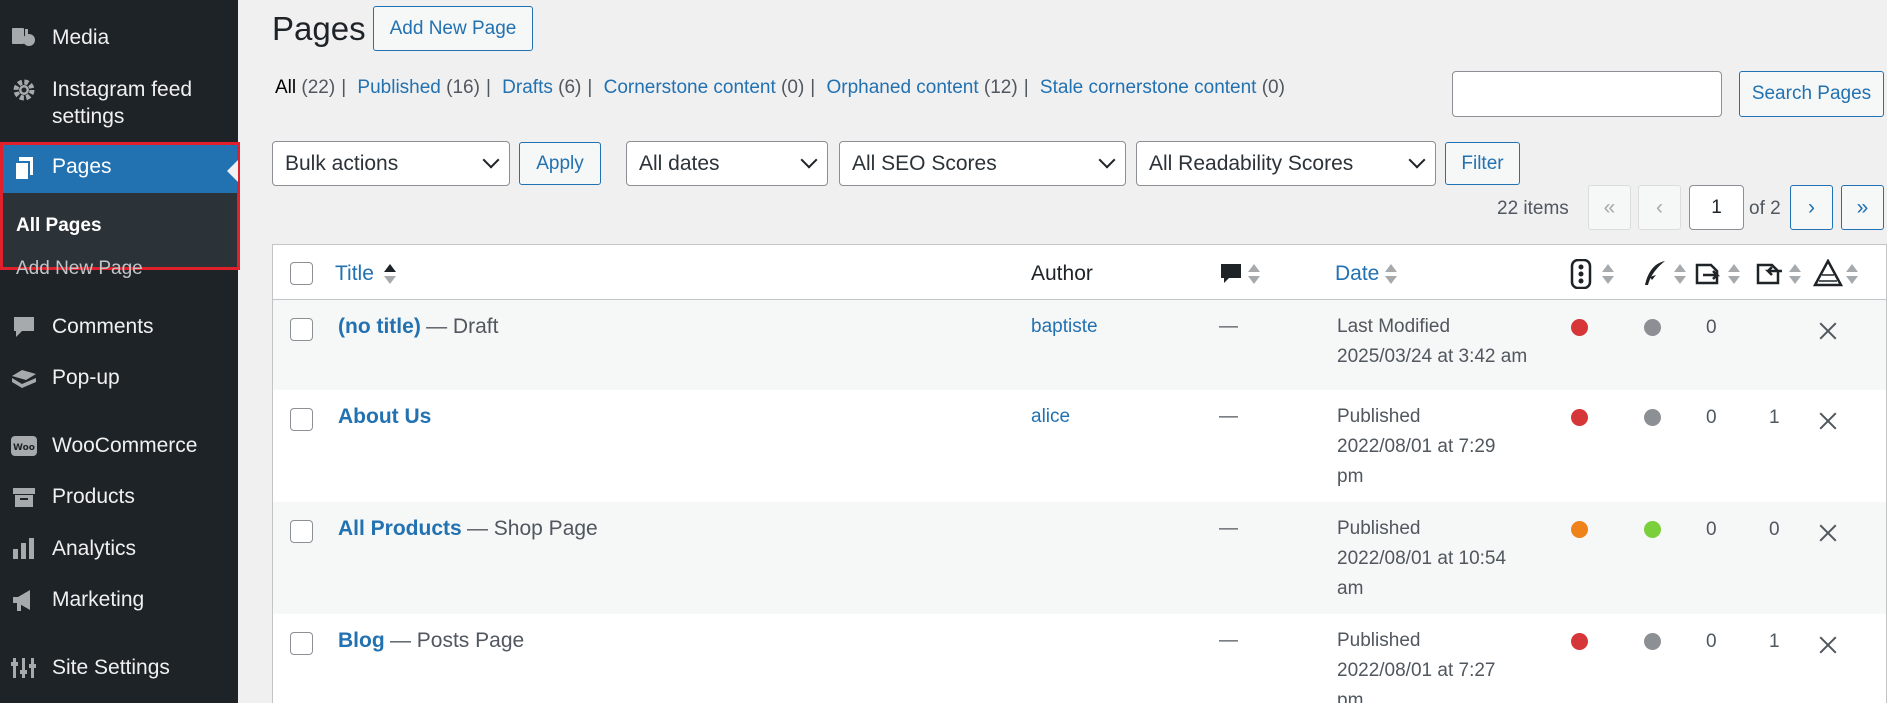  I want to click on seo-score-dot, so click(1579, 417).